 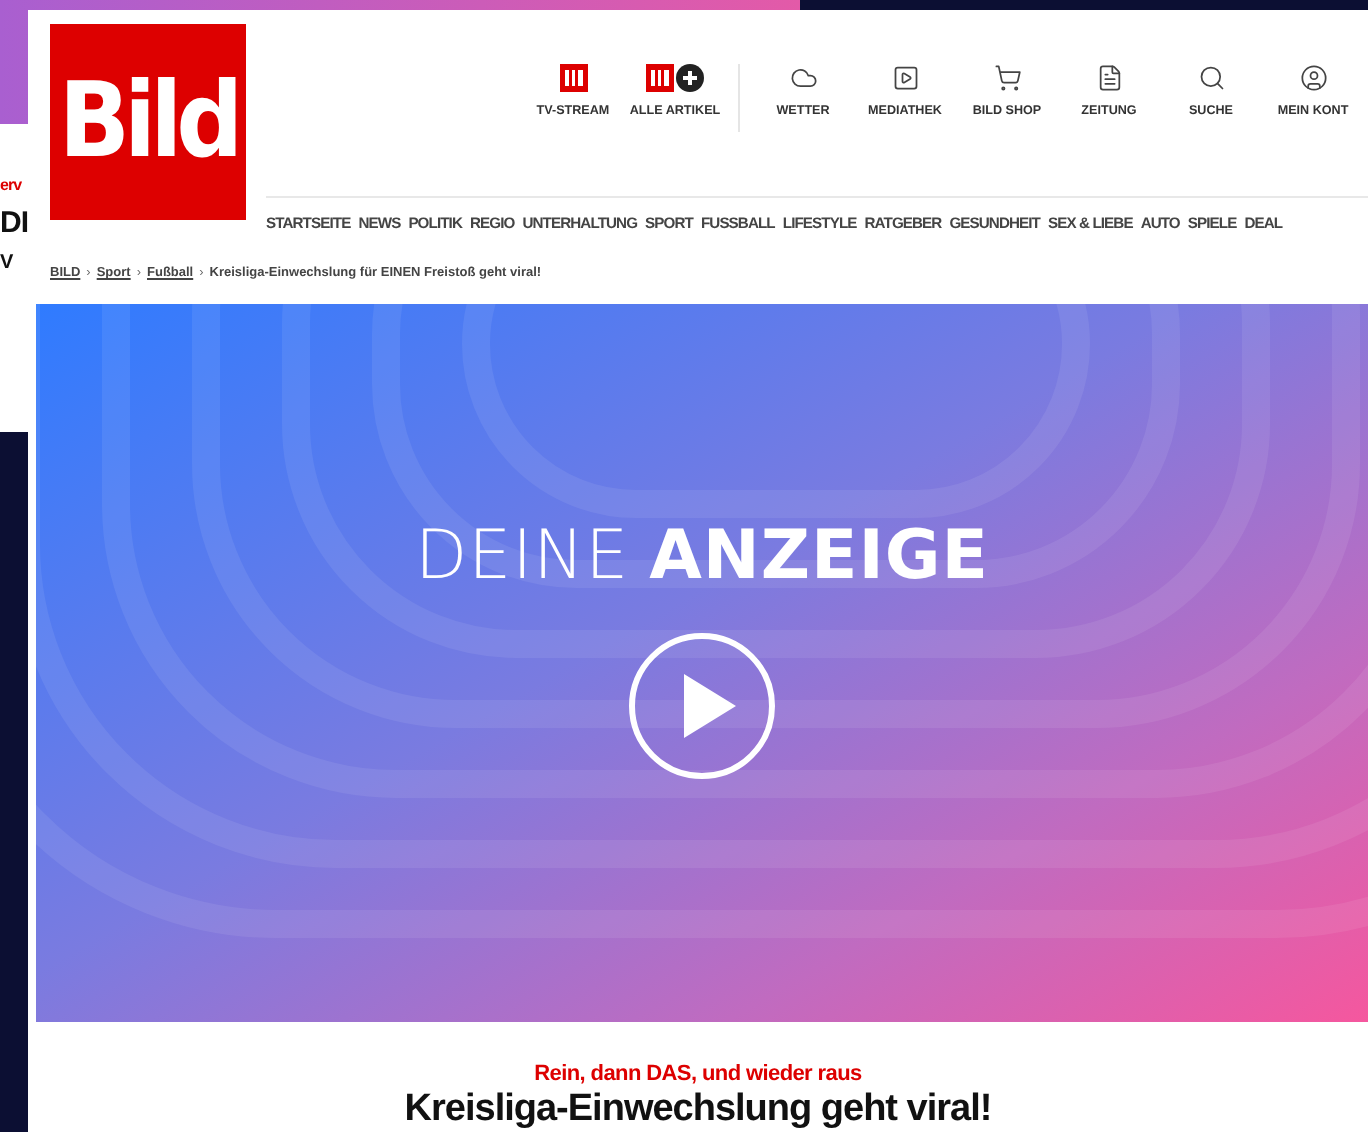 What do you see at coordinates (803, 78) in the screenshot?
I see `cloud-icon` at bounding box center [803, 78].